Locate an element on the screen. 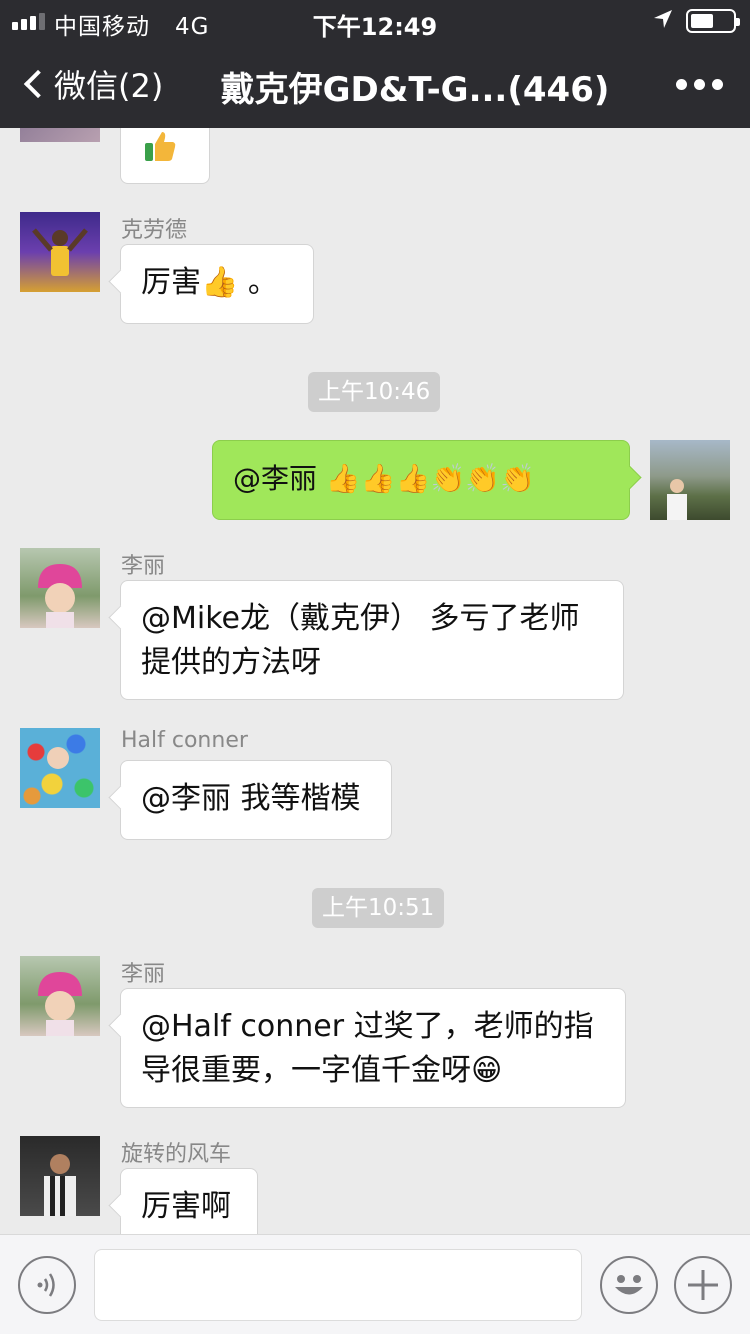 The image size is (750, 1334). plus-icon is located at coordinates (703, 1285).